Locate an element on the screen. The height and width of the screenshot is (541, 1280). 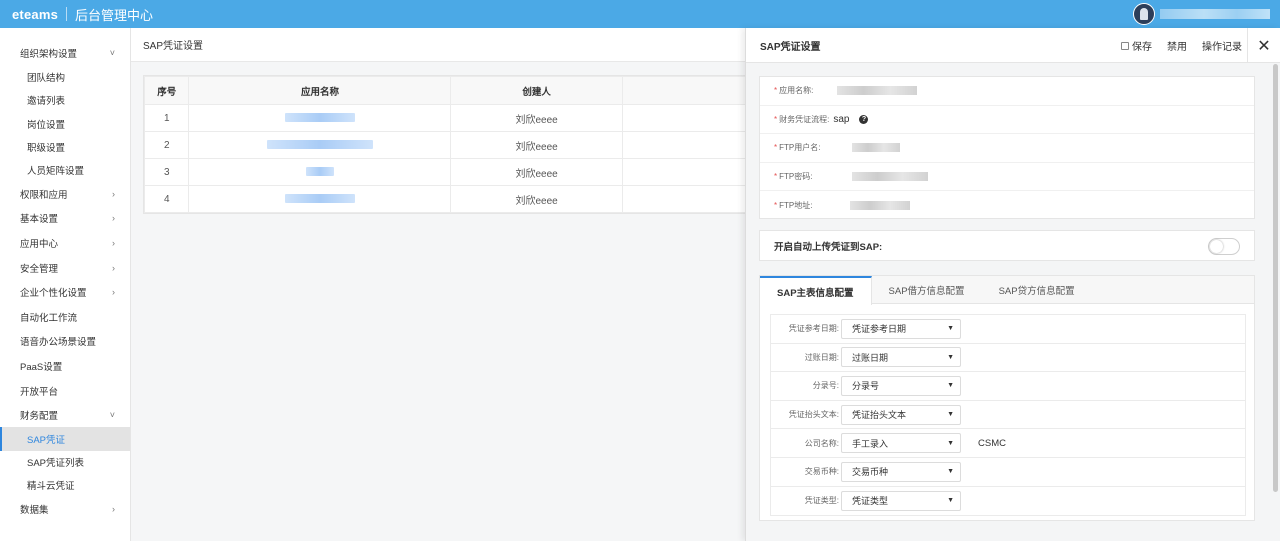
process-row: * 财务凭证流程: sap ? is located at coordinates (1007, 120).